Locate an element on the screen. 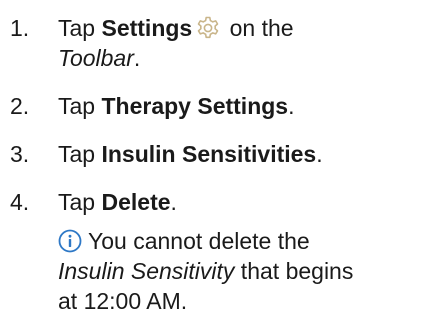 The width and height of the screenshot is (433, 323). step-1-settings-label: Settings is located at coordinates (147, 28).